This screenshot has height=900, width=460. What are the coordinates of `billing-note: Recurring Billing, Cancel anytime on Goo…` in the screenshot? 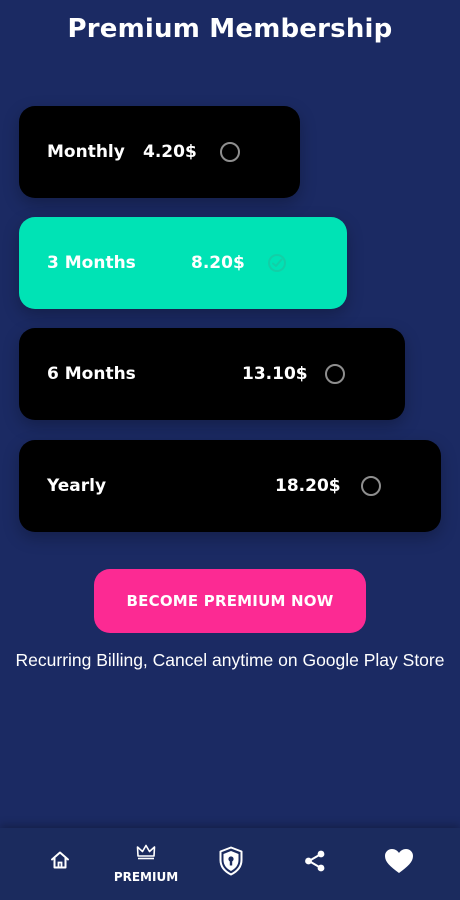 It's located at (230, 660).